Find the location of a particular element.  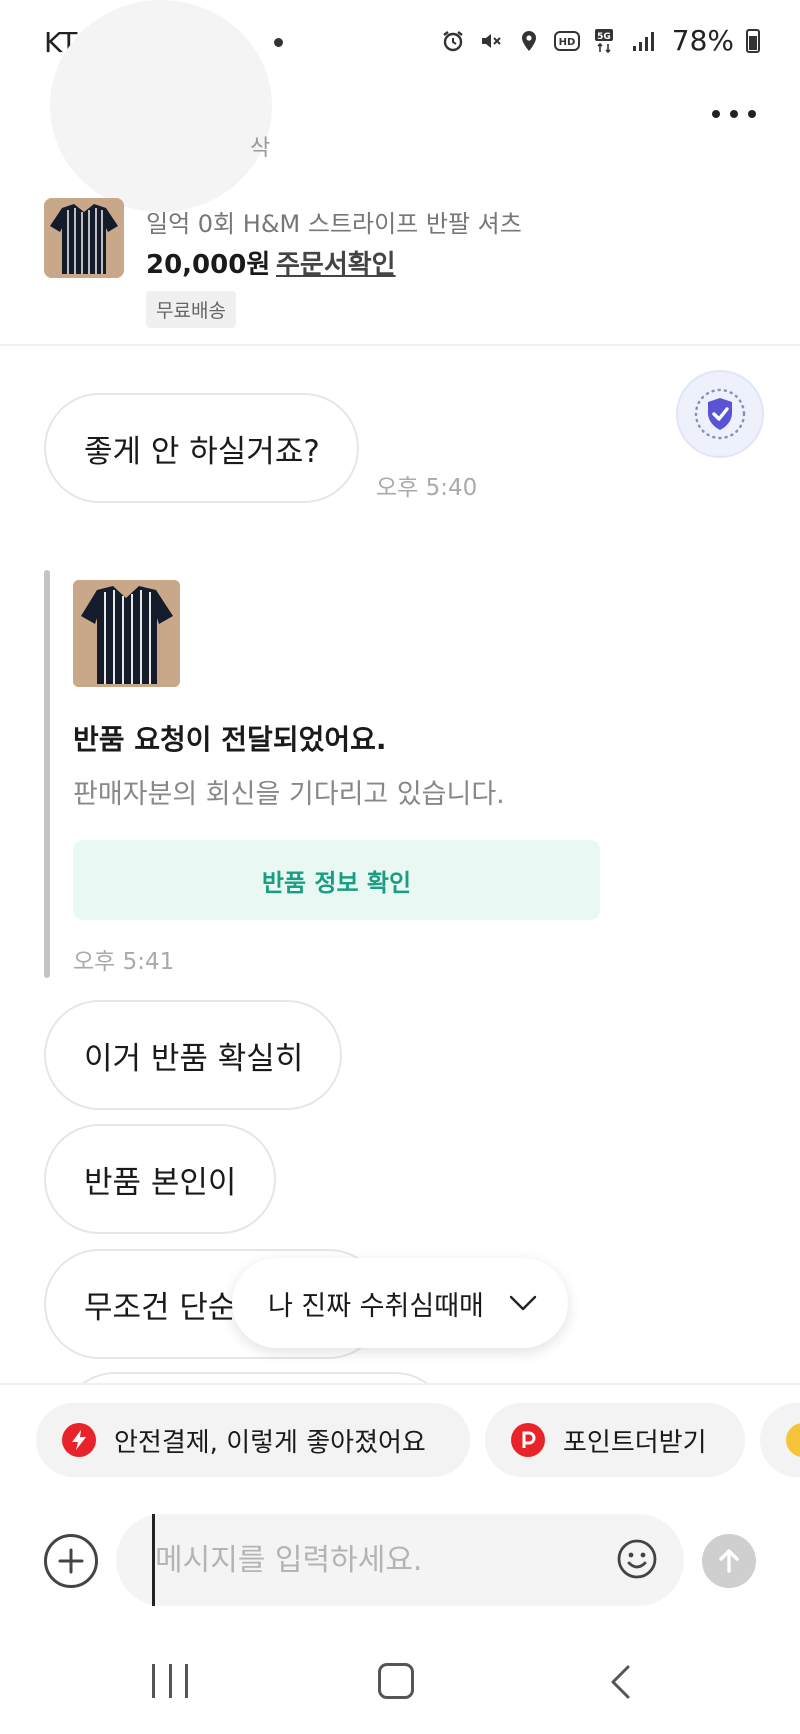

battery-icon is located at coordinates (753, 40).